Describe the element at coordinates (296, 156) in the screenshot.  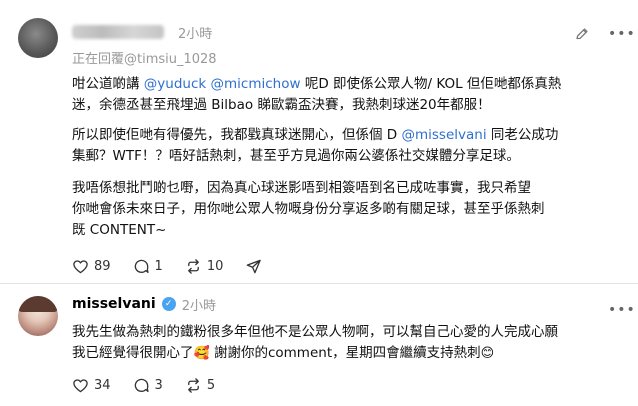
I see `text-segment: 集郵？WTF！？唔好話熱刺，甚至乎方見過你兩公婆係社交媒體分享足球。` at that location.